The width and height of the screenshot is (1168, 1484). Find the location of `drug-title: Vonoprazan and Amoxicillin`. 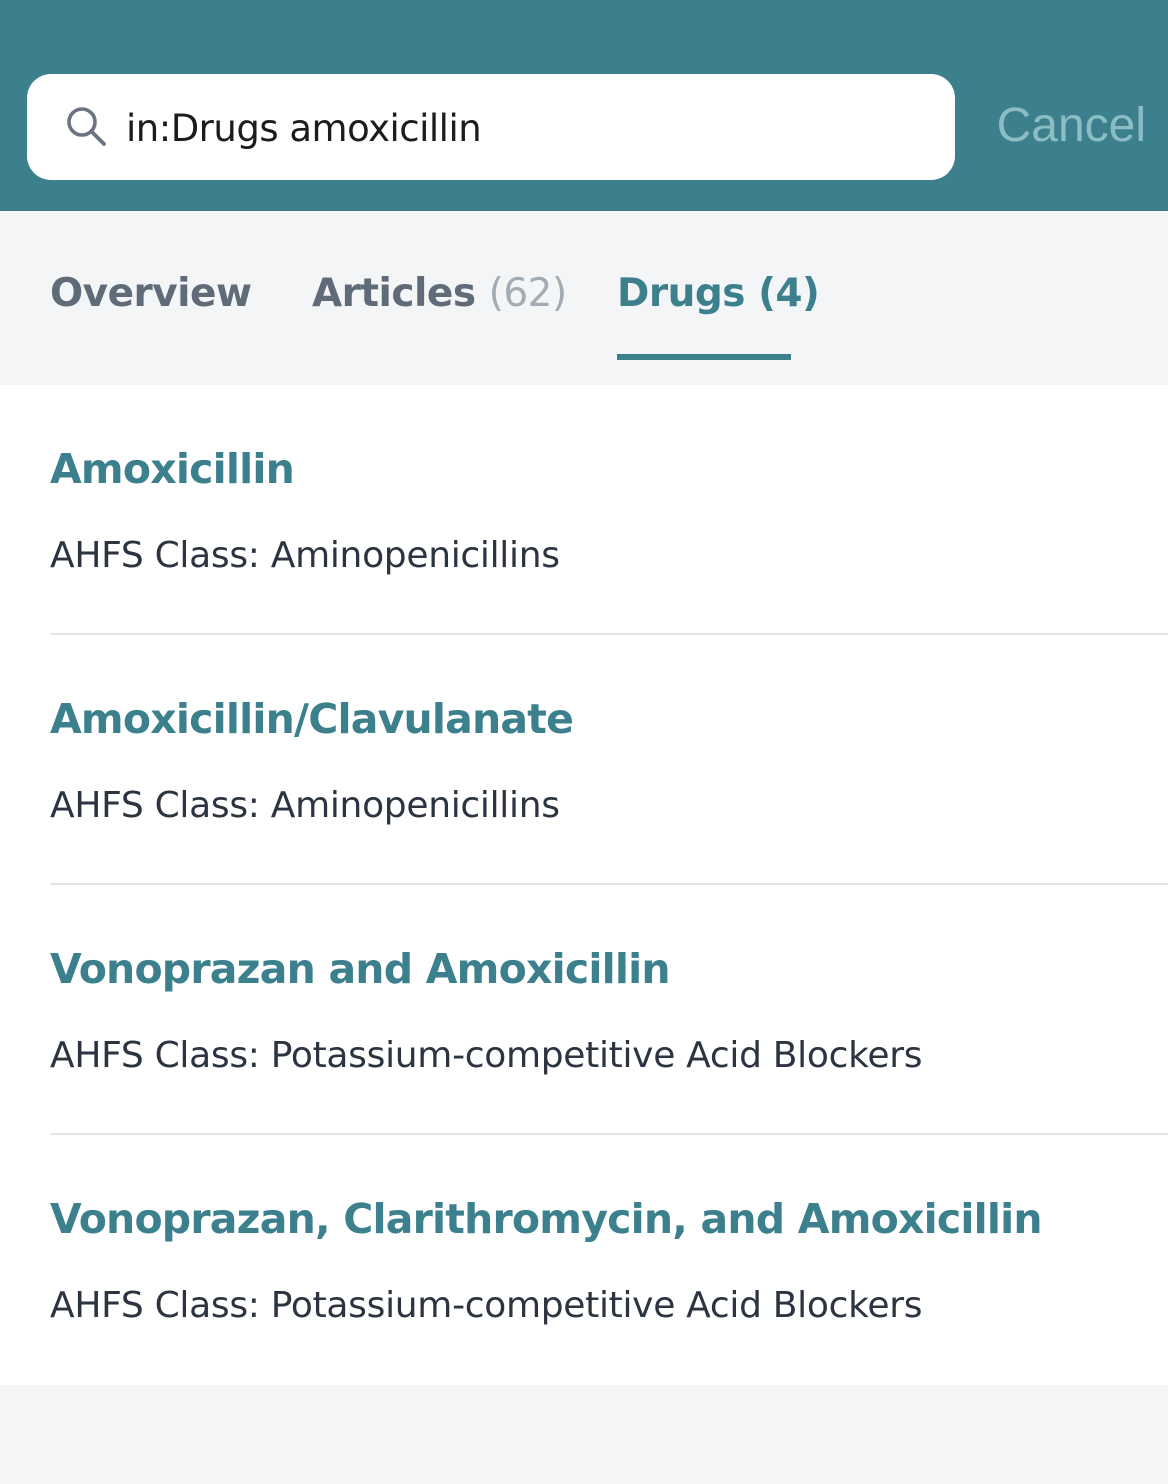

drug-title: Vonoprazan and Amoxicillin is located at coordinates (360, 969).